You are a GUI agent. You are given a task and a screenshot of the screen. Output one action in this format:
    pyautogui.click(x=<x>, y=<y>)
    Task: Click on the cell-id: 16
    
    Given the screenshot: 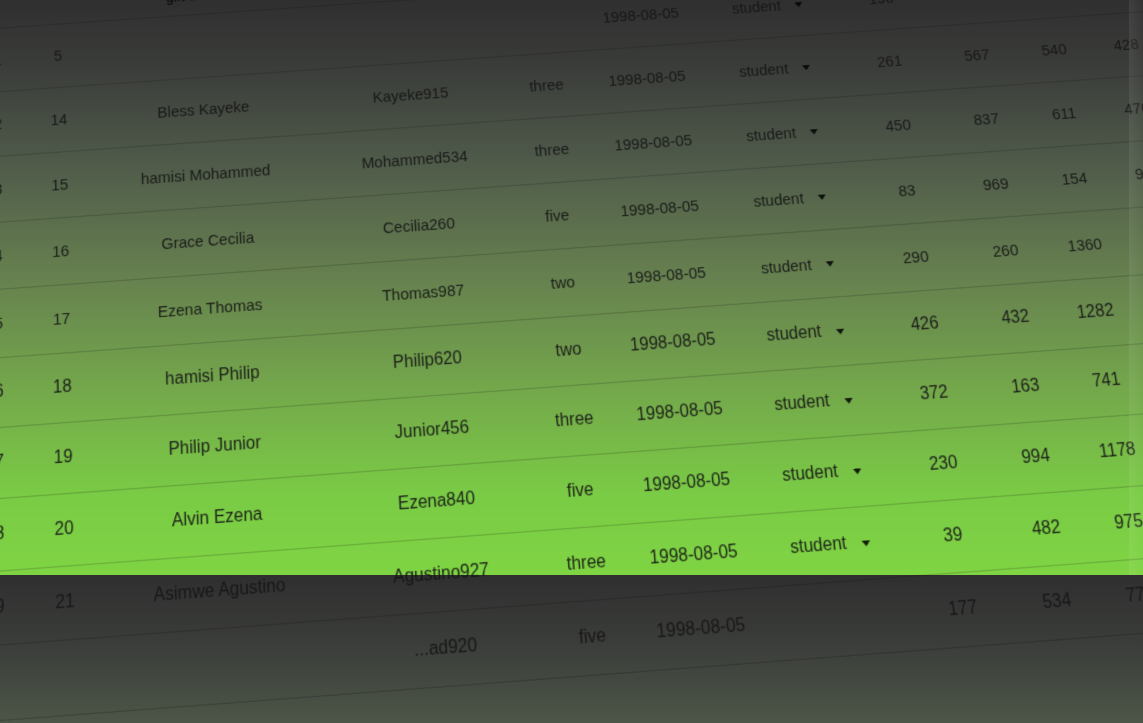 What is the action you would take?
    pyautogui.click(x=60, y=251)
    